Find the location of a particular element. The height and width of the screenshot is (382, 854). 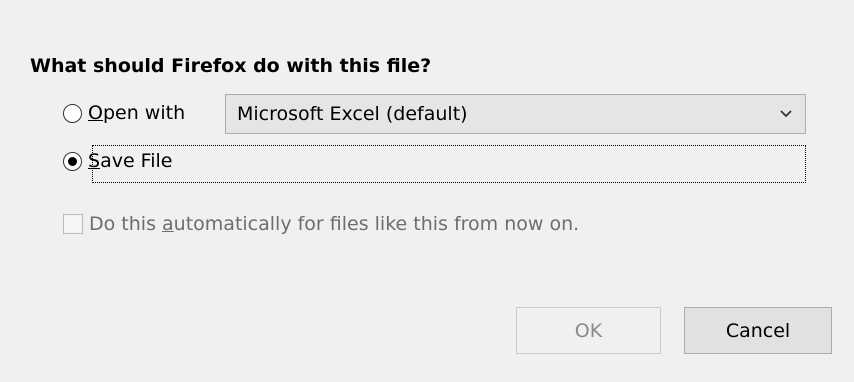

open-with-radio: Open with is located at coordinates (124, 113).